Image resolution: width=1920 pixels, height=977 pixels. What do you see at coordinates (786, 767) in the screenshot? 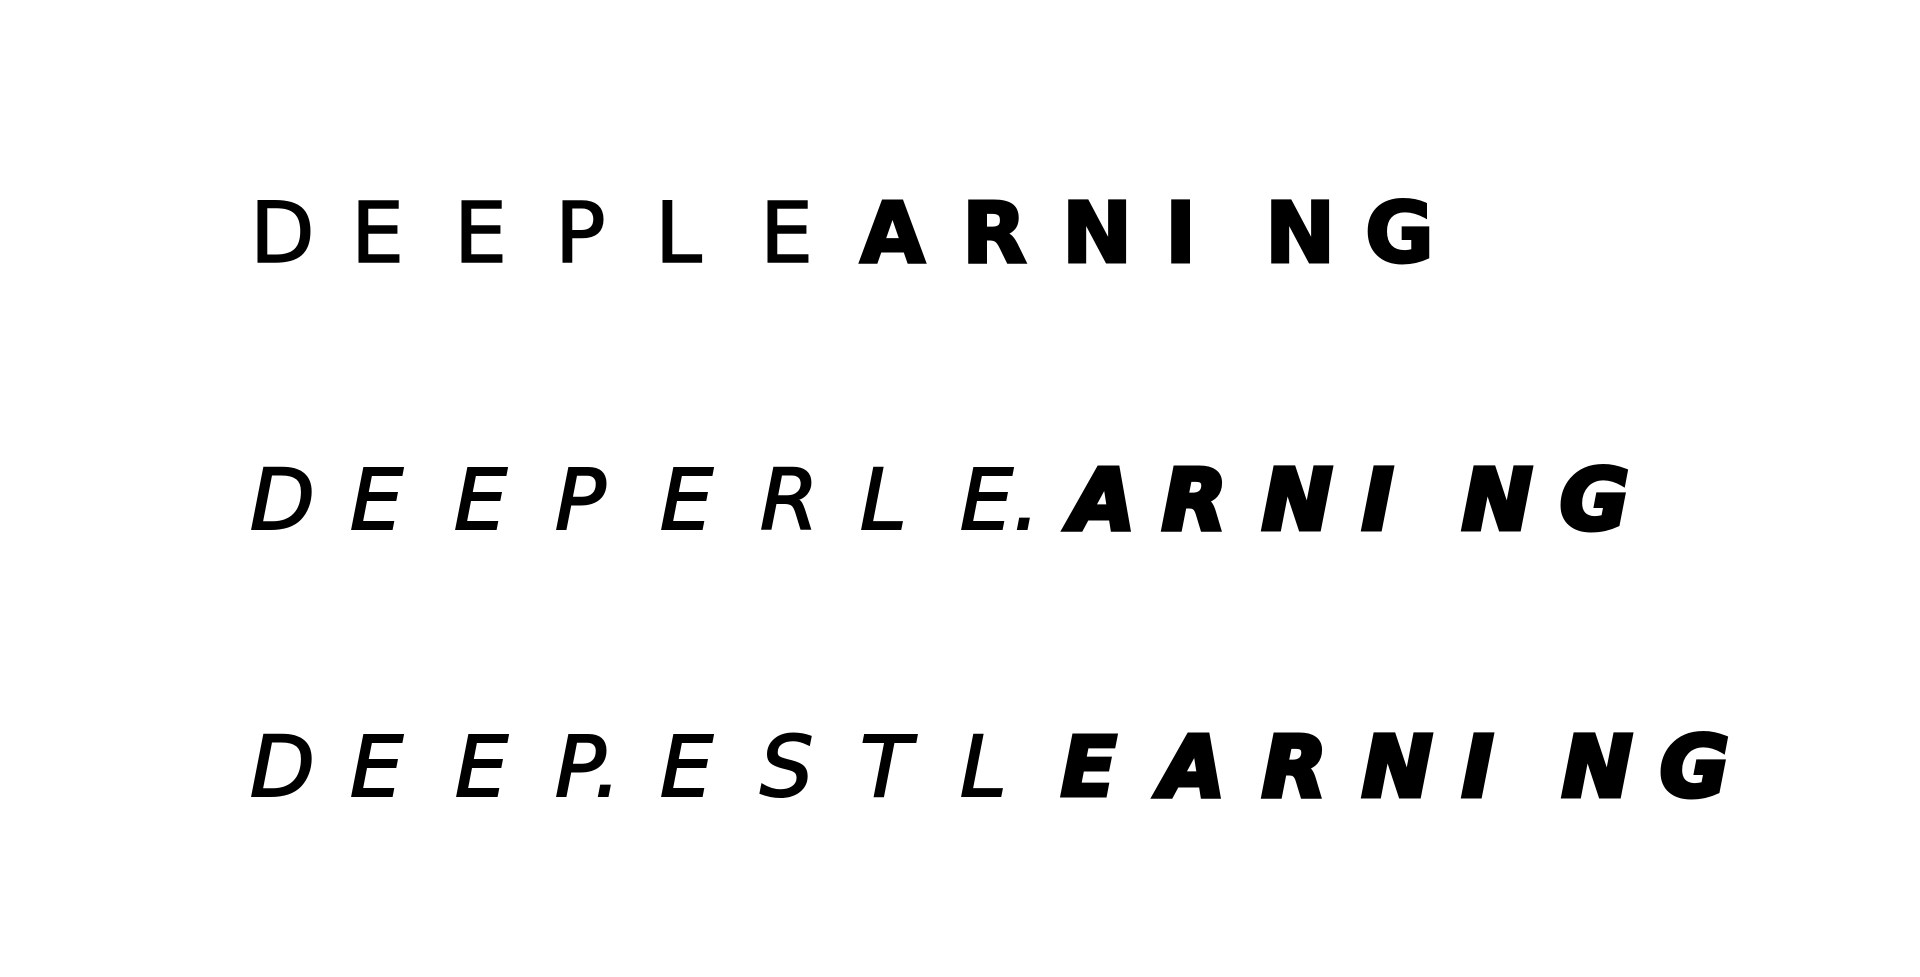
I see `letter: S` at bounding box center [786, 767].